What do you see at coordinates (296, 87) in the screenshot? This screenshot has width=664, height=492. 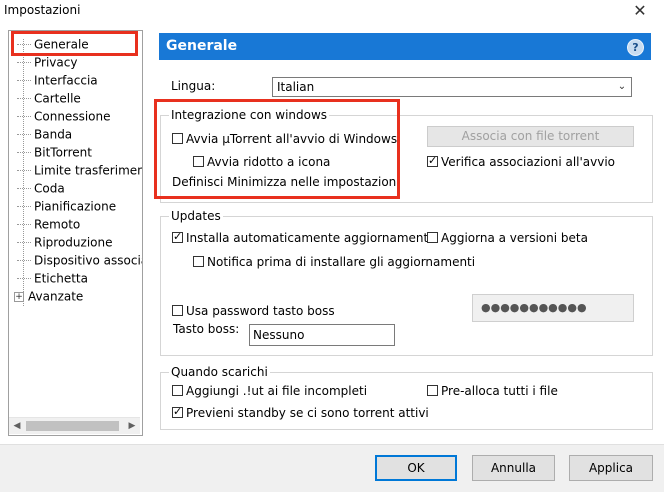 I see `language-value: Italian` at bounding box center [296, 87].